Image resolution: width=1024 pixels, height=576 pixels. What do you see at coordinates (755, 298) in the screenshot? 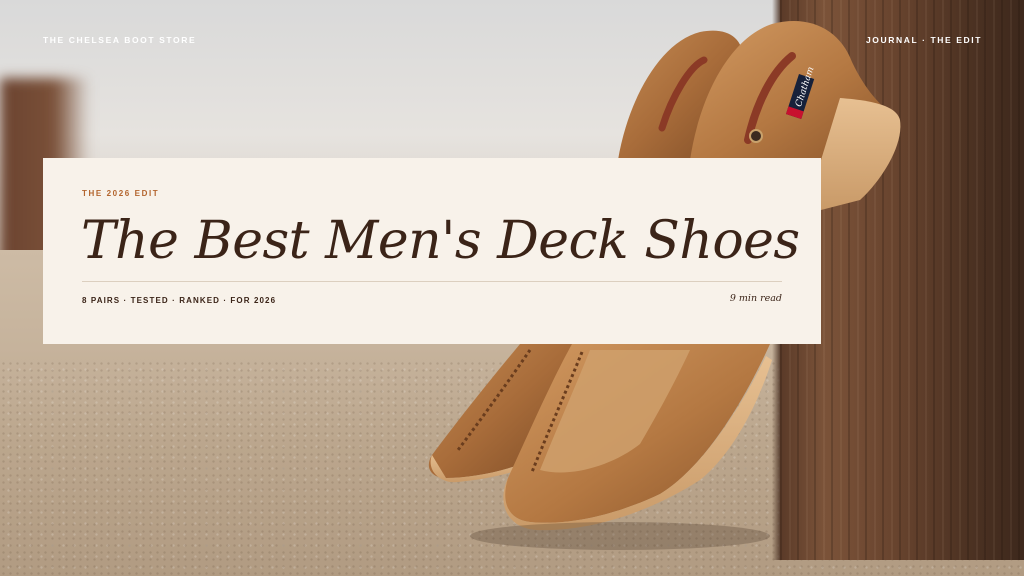
I see `article-read-time: 9 min read` at bounding box center [755, 298].